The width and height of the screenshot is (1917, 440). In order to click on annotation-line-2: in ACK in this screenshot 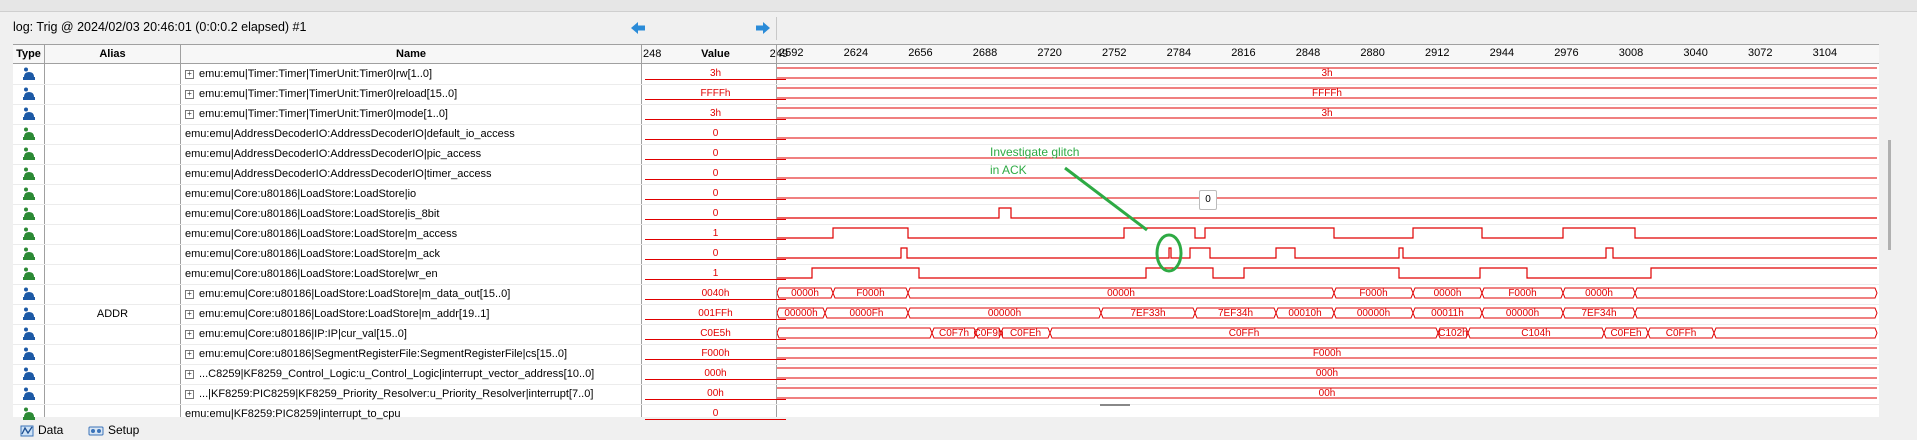, I will do `click(1008, 170)`.